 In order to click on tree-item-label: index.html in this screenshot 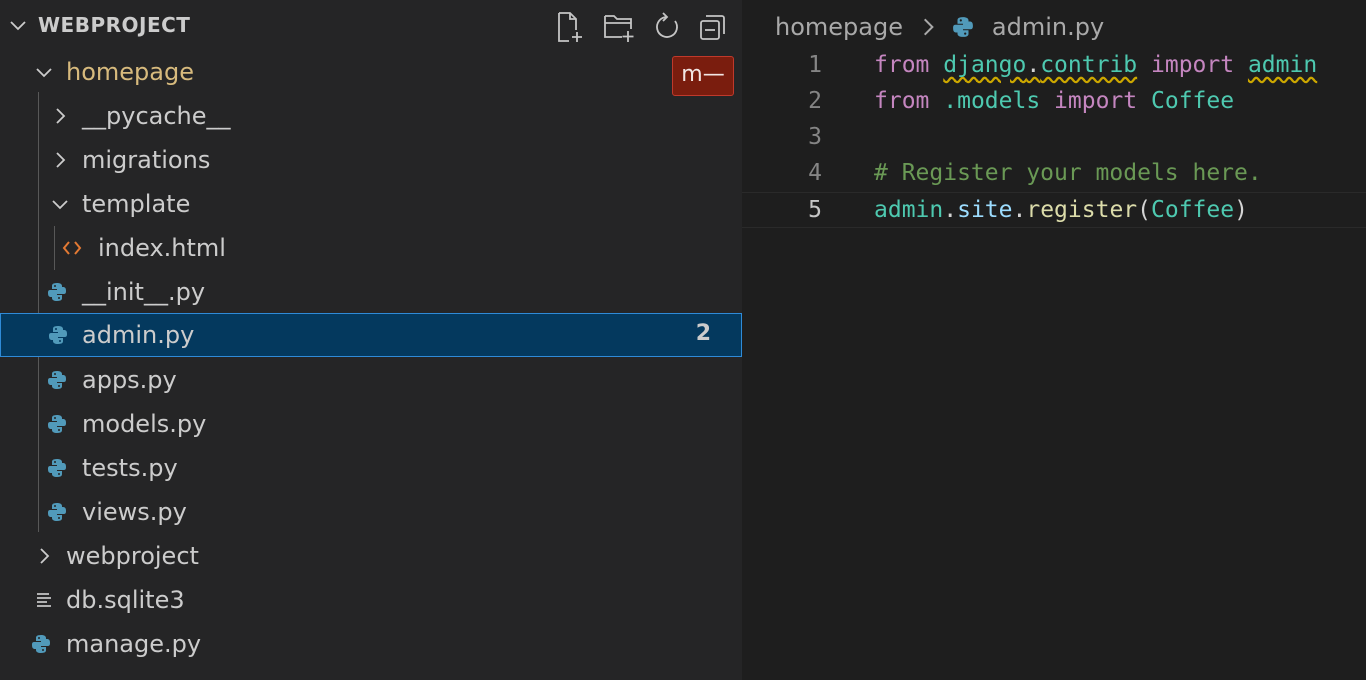, I will do `click(162, 248)`.